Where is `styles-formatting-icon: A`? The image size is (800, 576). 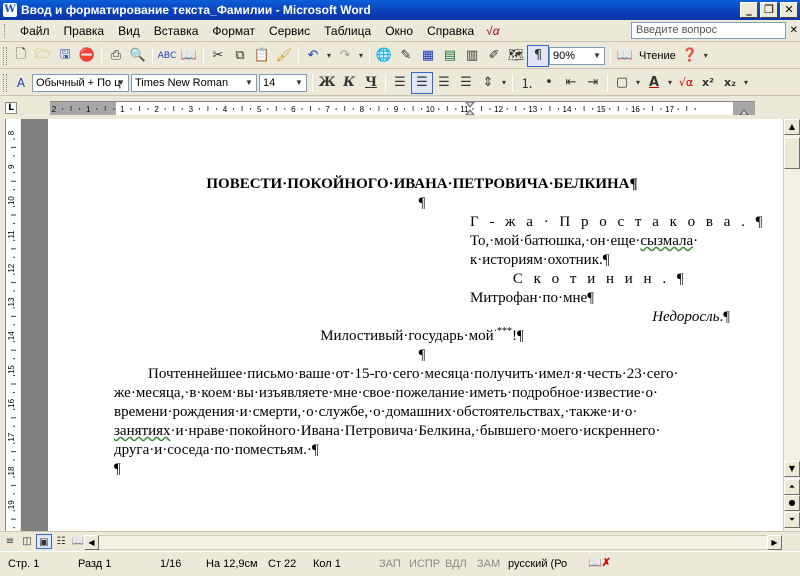 styles-formatting-icon: A is located at coordinates (21, 83).